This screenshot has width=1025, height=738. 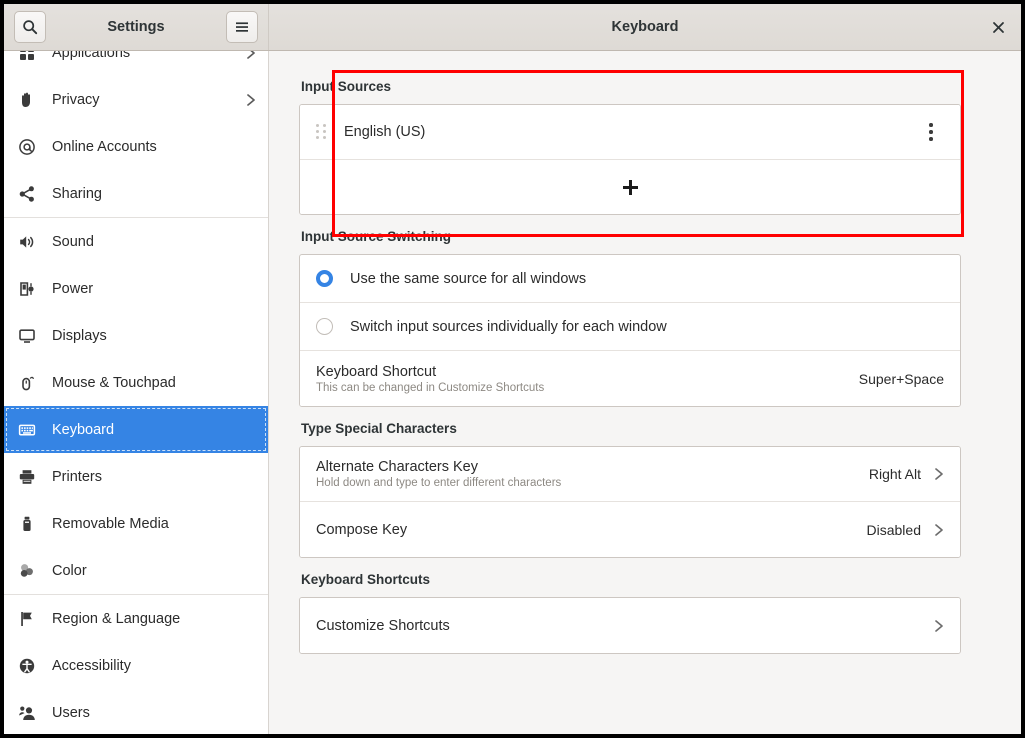 I want to click on sidebar-header: Settings, so click(x=136, y=27).